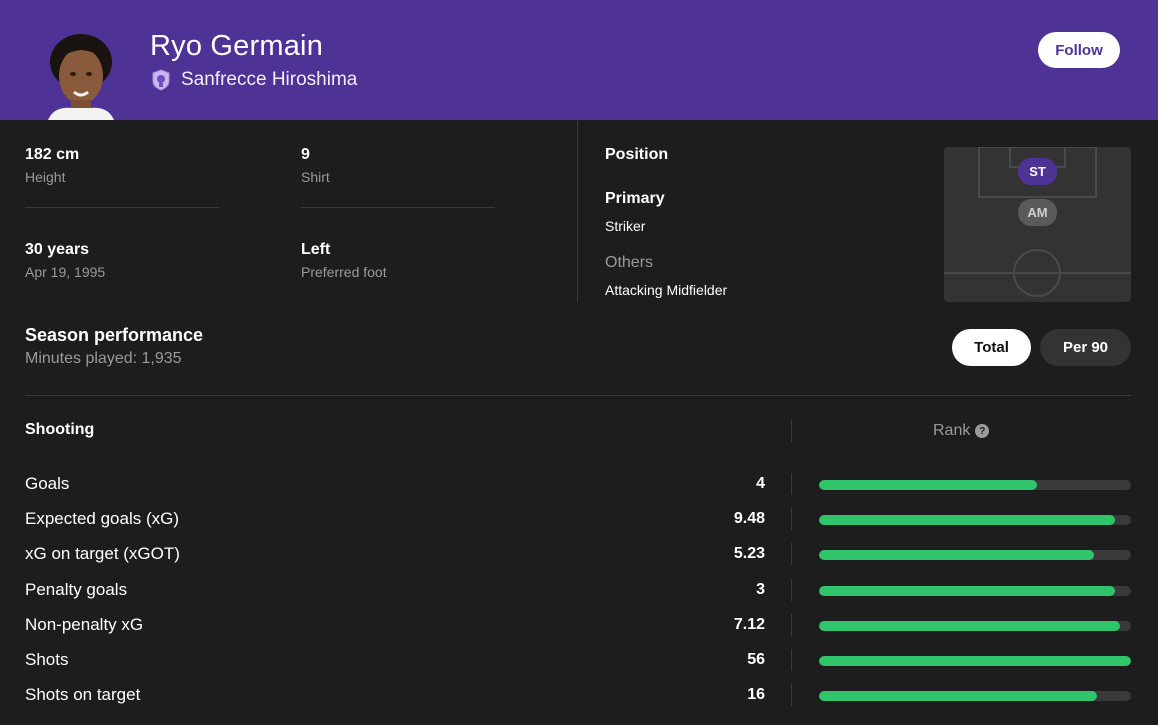  What do you see at coordinates (52, 165) in the screenshot?
I see `height-info: 182 cm Height` at bounding box center [52, 165].